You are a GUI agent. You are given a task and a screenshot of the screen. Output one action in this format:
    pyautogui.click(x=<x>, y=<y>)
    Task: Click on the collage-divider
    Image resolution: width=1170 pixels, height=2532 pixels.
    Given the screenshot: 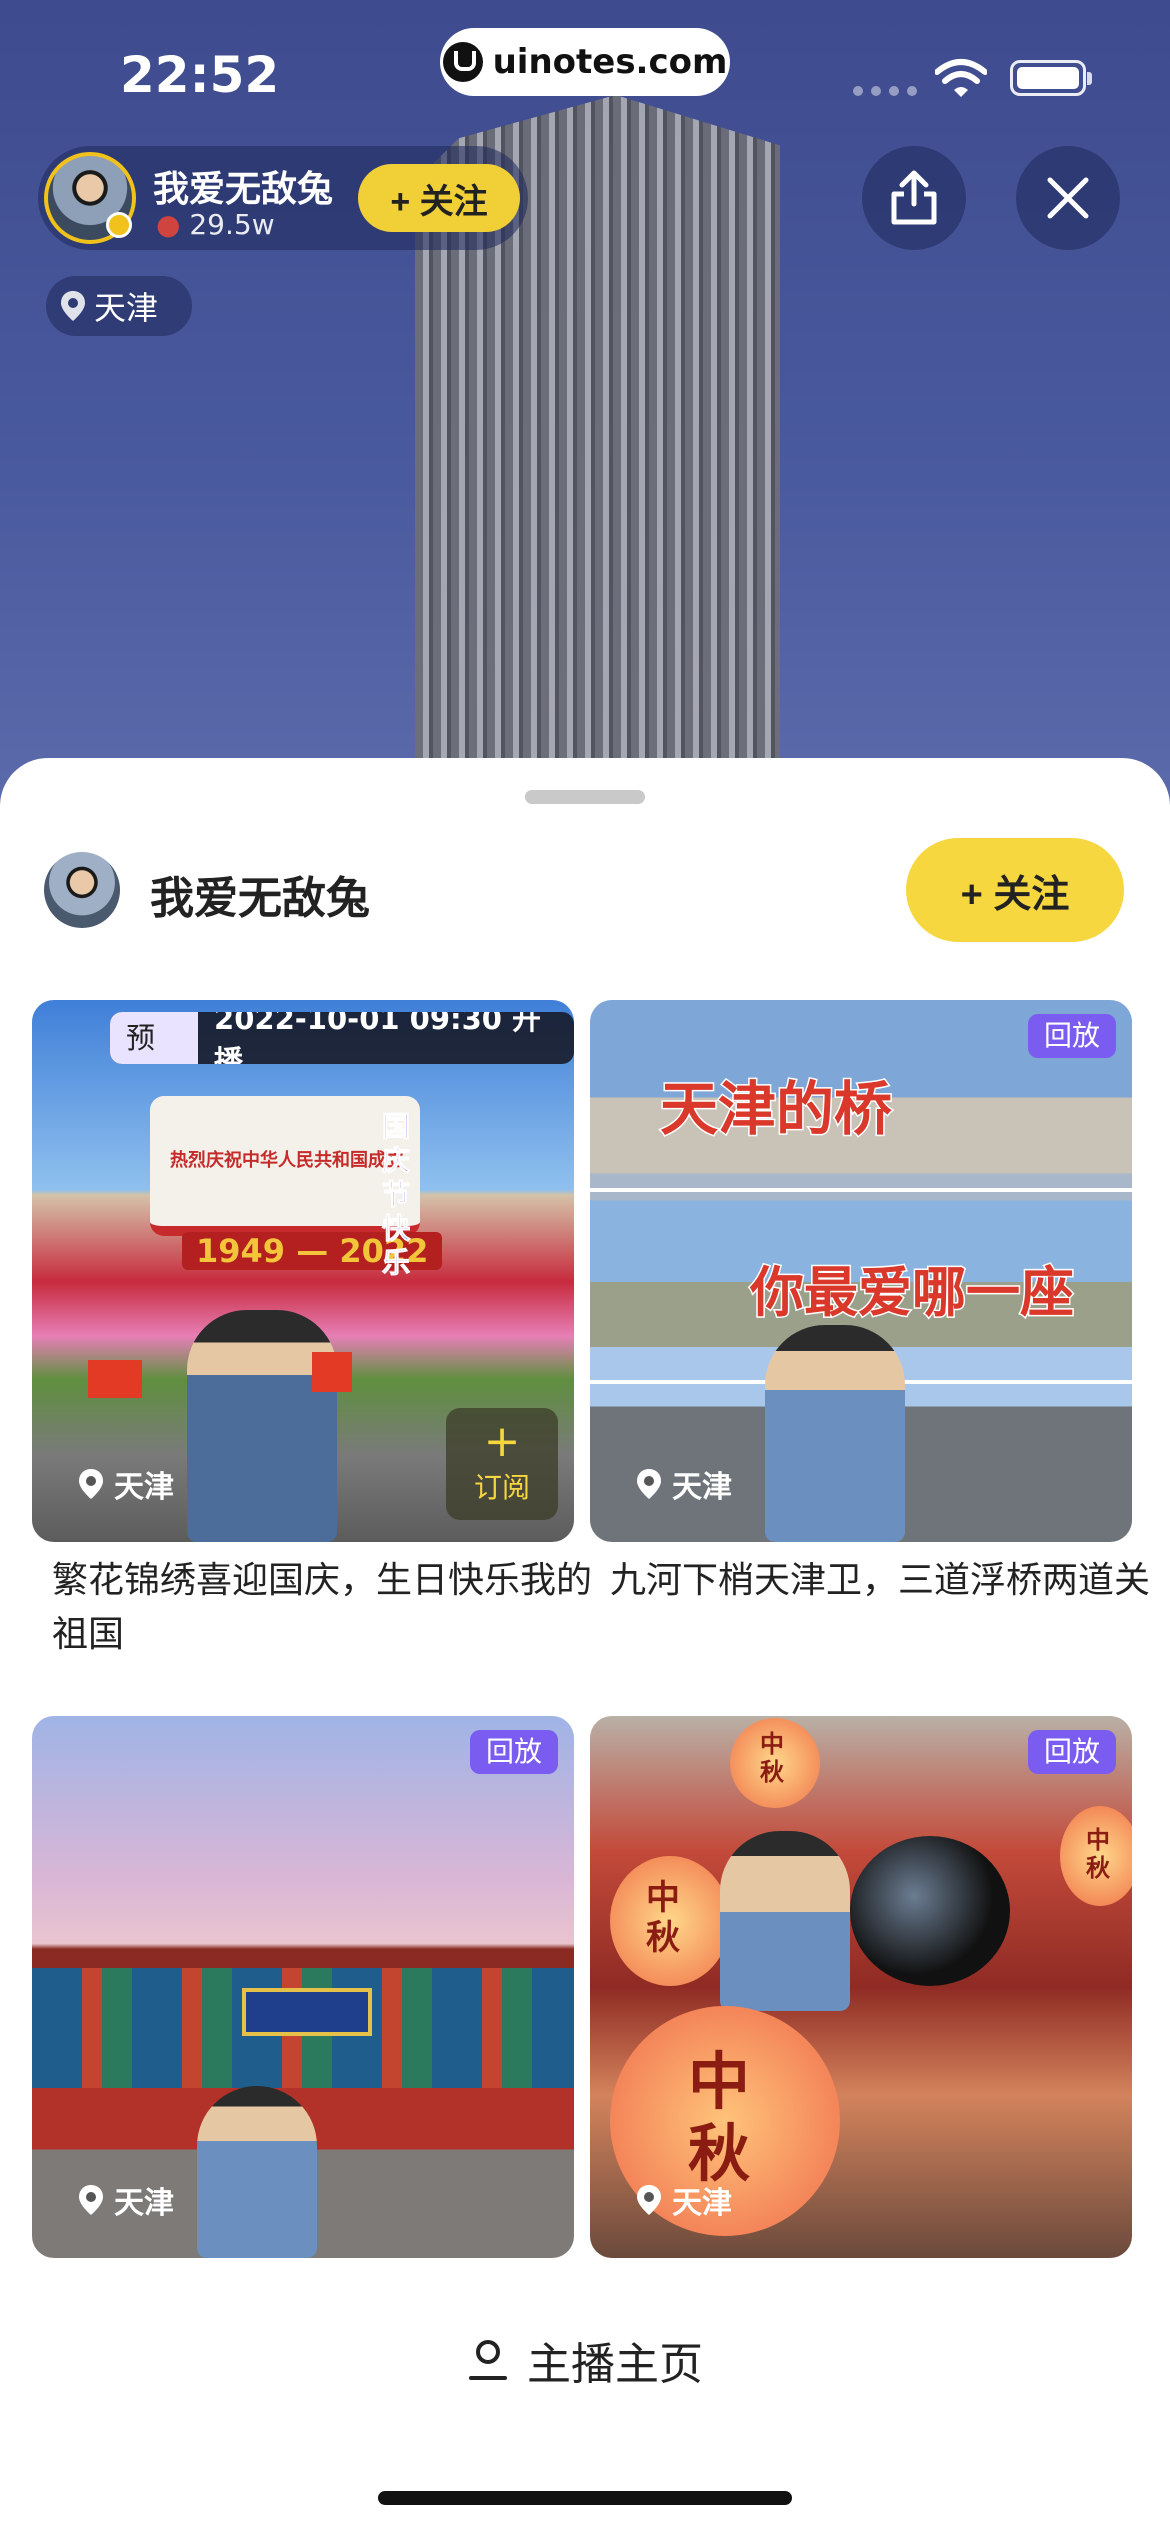 What is the action you would take?
    pyautogui.click(x=861, y=1190)
    